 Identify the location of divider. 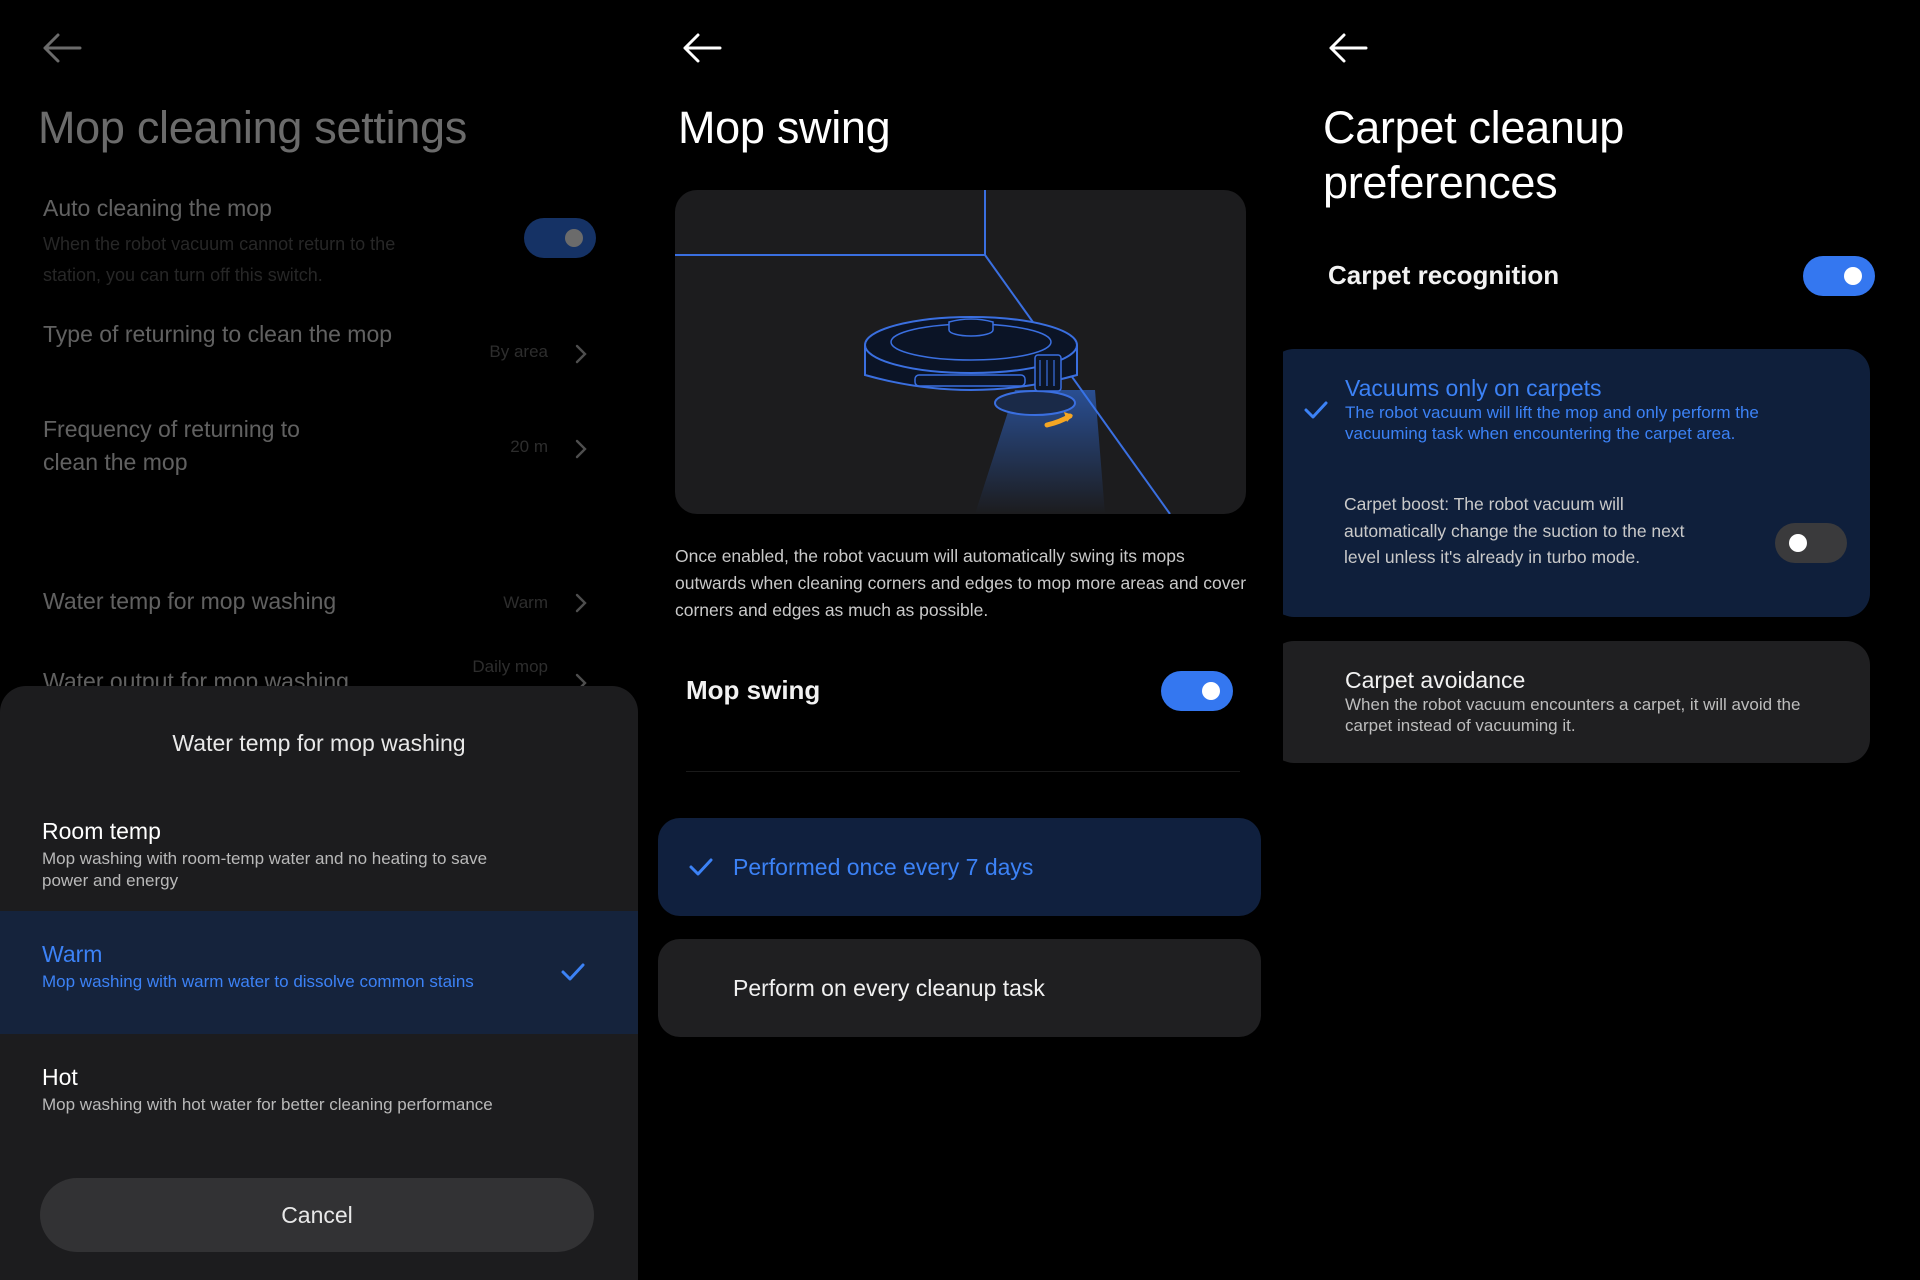
(963, 771).